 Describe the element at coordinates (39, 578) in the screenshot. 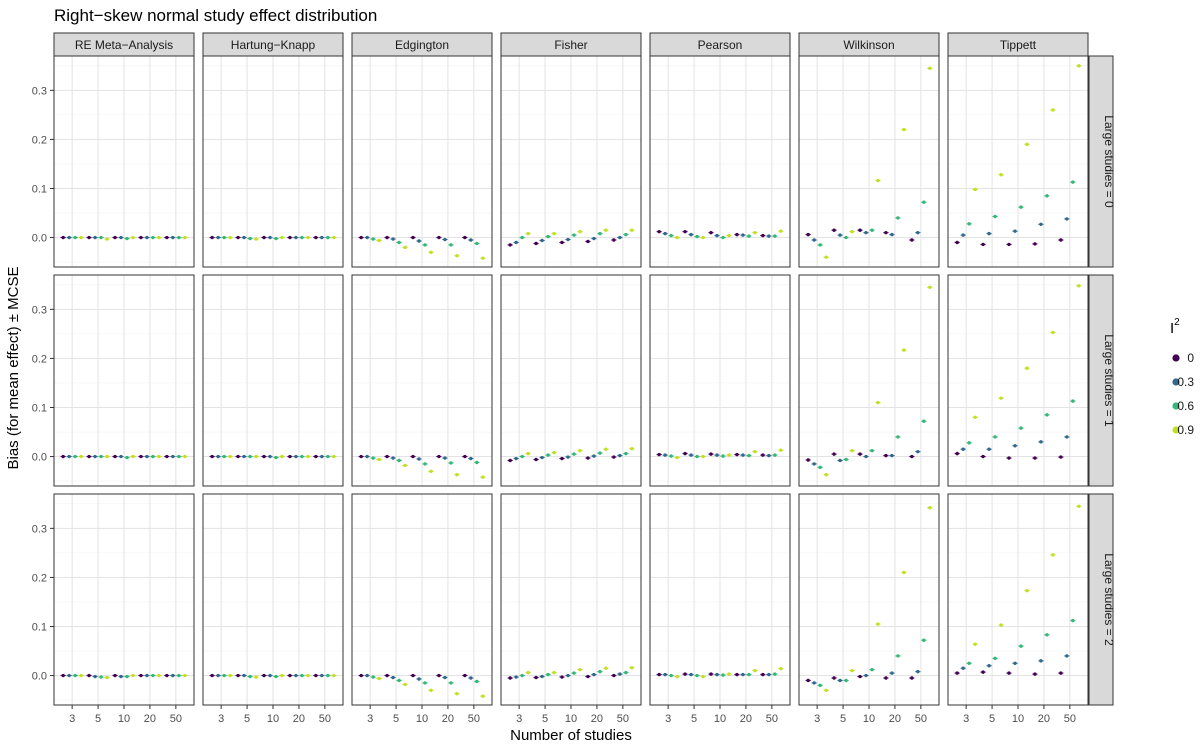

I see `y-tick-label: 0.2` at that location.